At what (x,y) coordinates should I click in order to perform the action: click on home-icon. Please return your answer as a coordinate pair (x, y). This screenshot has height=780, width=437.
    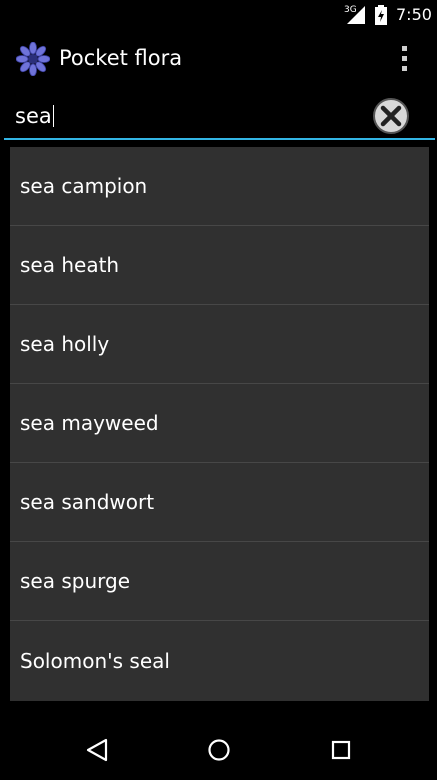
    Looking at the image, I should click on (219, 750).